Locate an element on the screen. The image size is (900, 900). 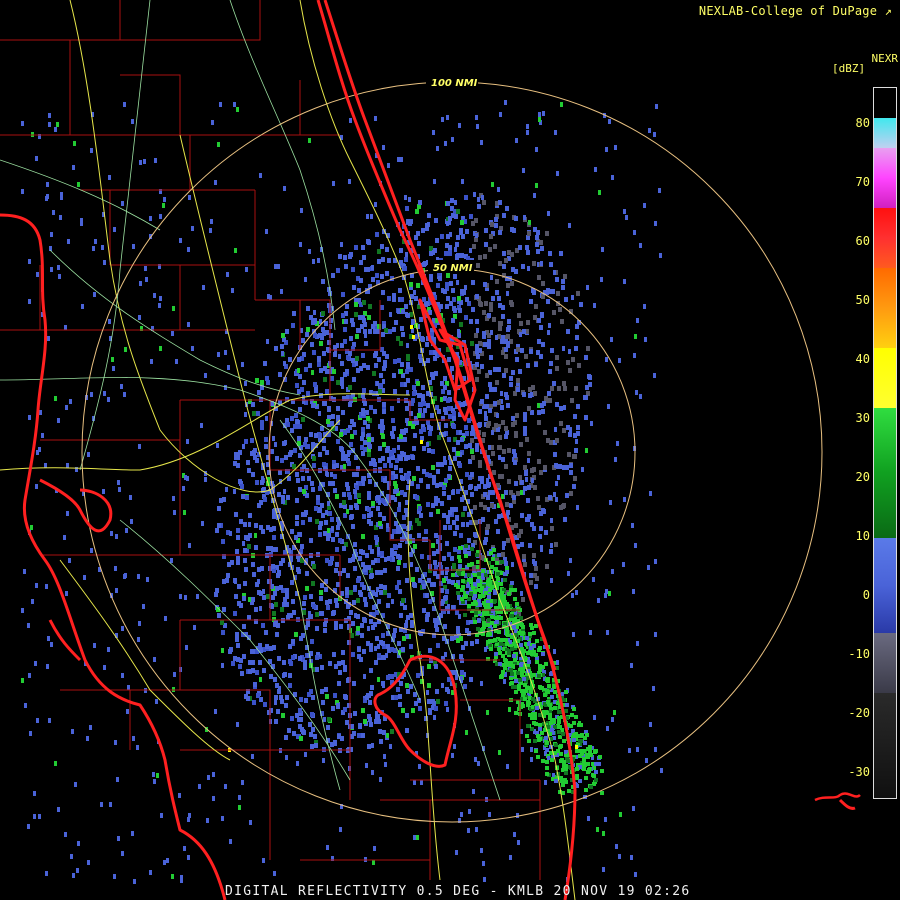
scale-tick-80: 80 is located at coordinates (862, 123).